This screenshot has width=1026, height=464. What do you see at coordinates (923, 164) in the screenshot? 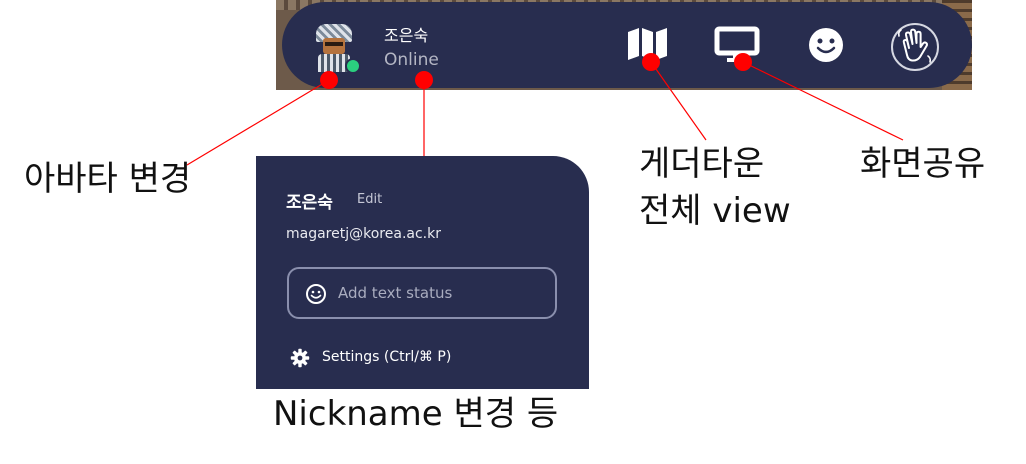
I see `annotation-screen-share: 화면공유` at bounding box center [923, 164].